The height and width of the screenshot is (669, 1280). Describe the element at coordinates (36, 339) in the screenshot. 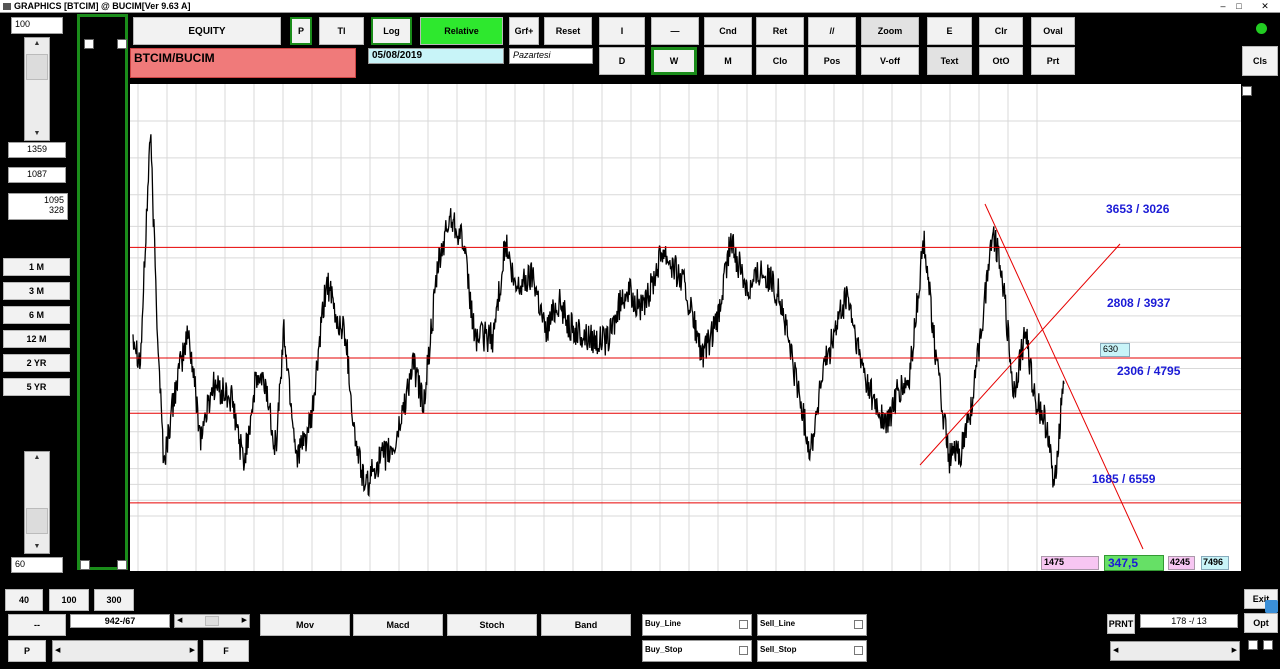

I see `period-12m-button: 12 M` at that location.